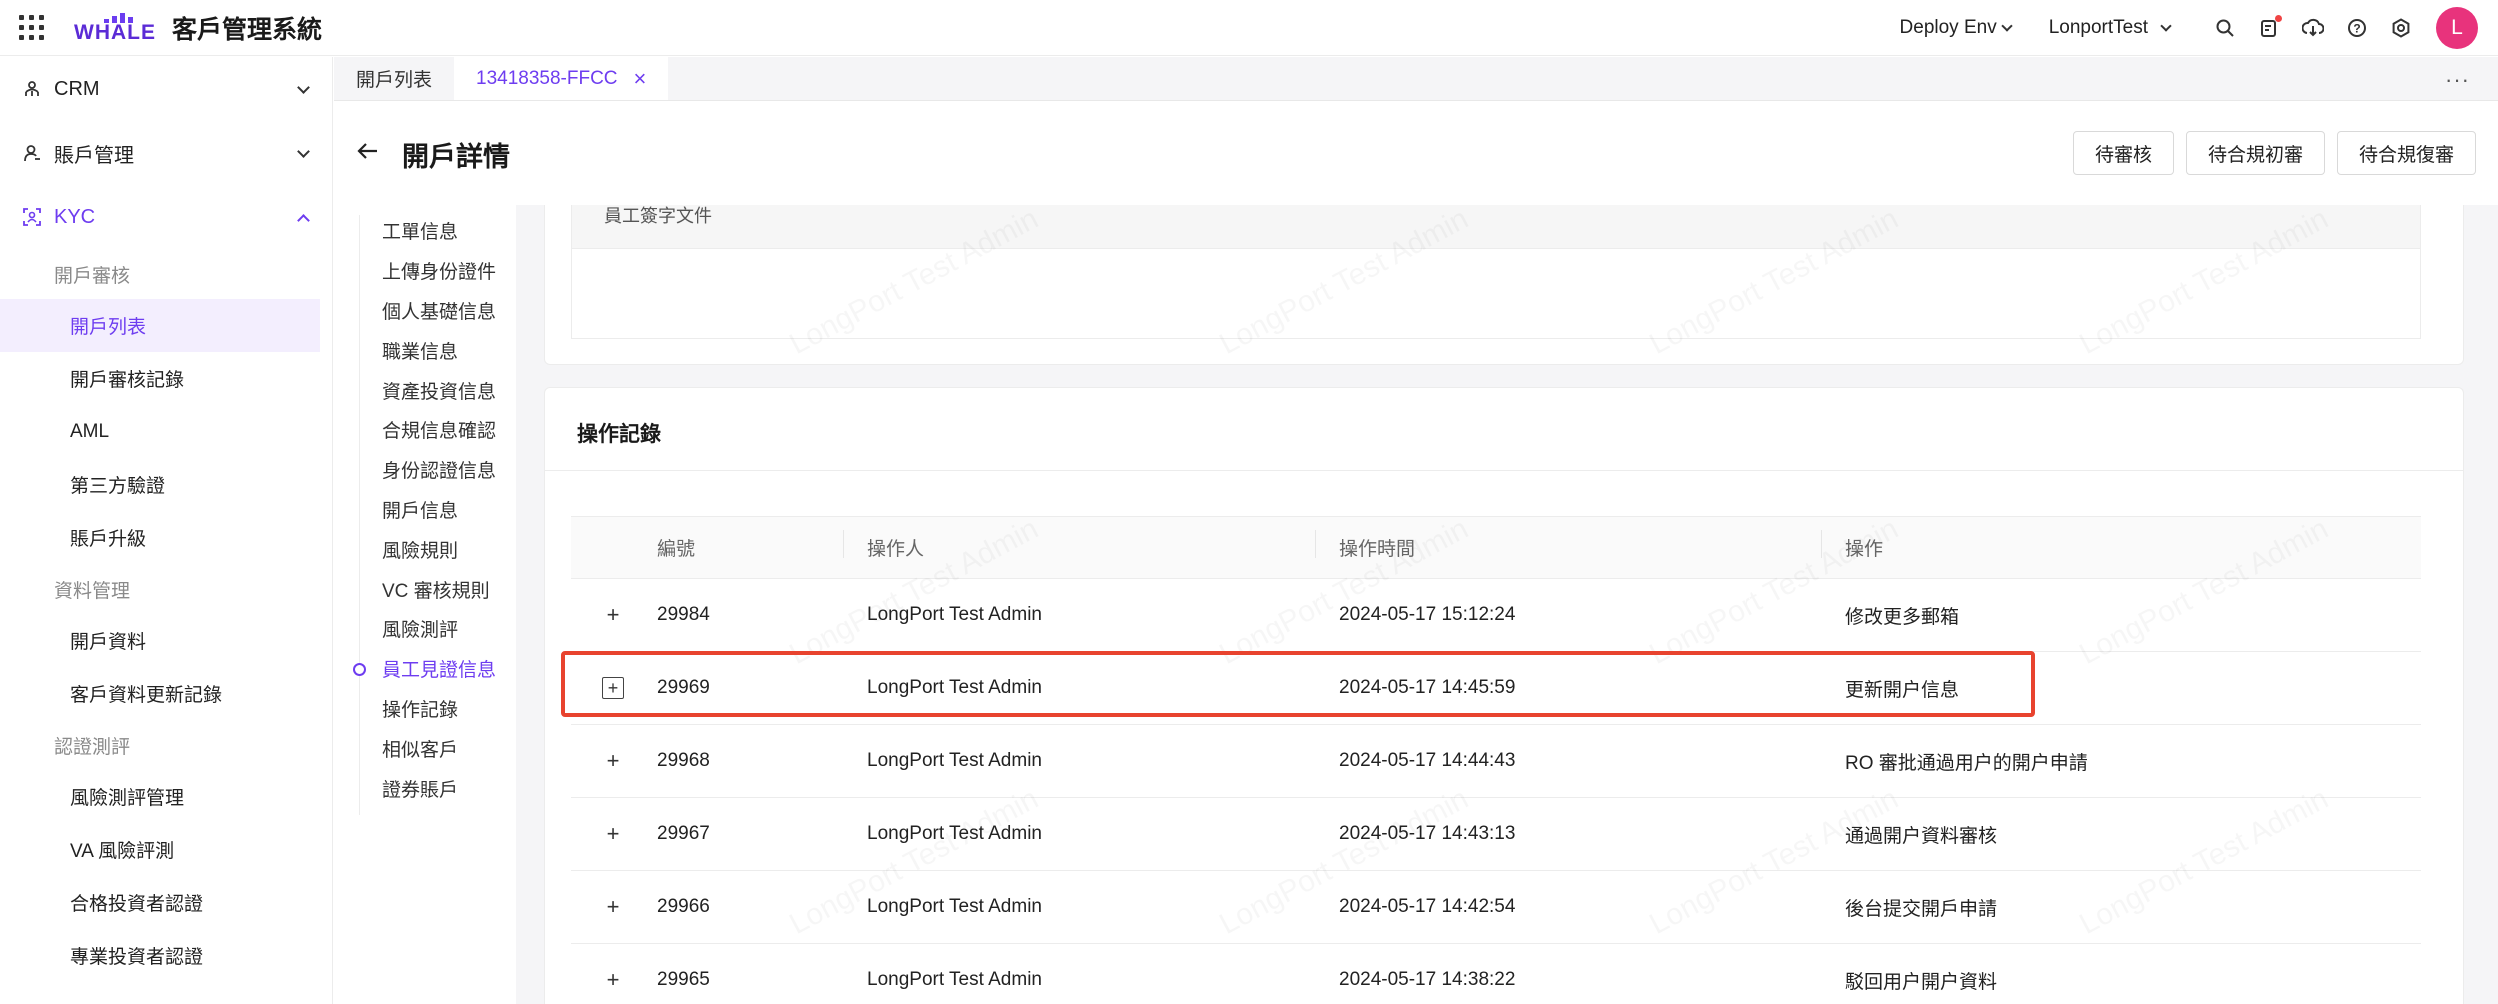 The image size is (2498, 1004). I want to click on whale-logo: WHALE, so click(115, 27).